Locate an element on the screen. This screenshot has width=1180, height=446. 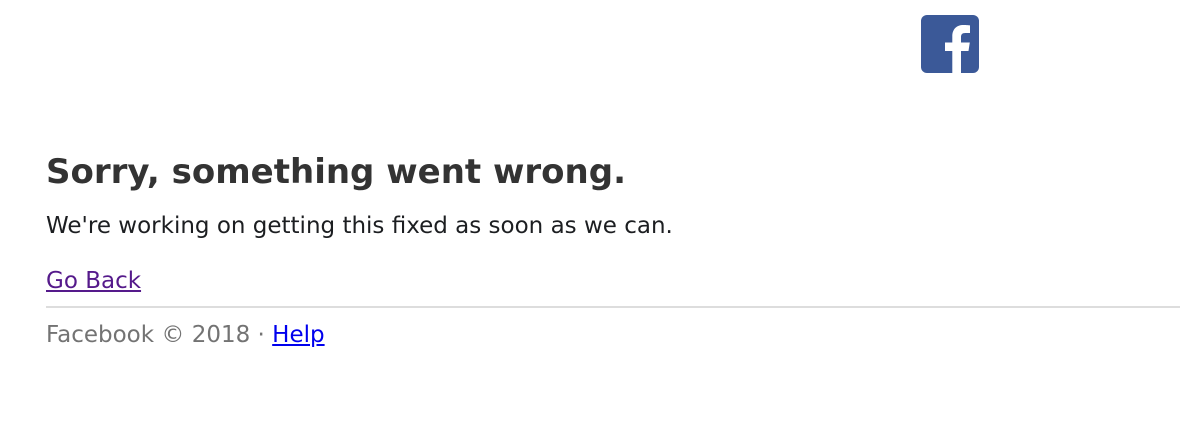
facebook-logo-icon is located at coordinates (950, 44).